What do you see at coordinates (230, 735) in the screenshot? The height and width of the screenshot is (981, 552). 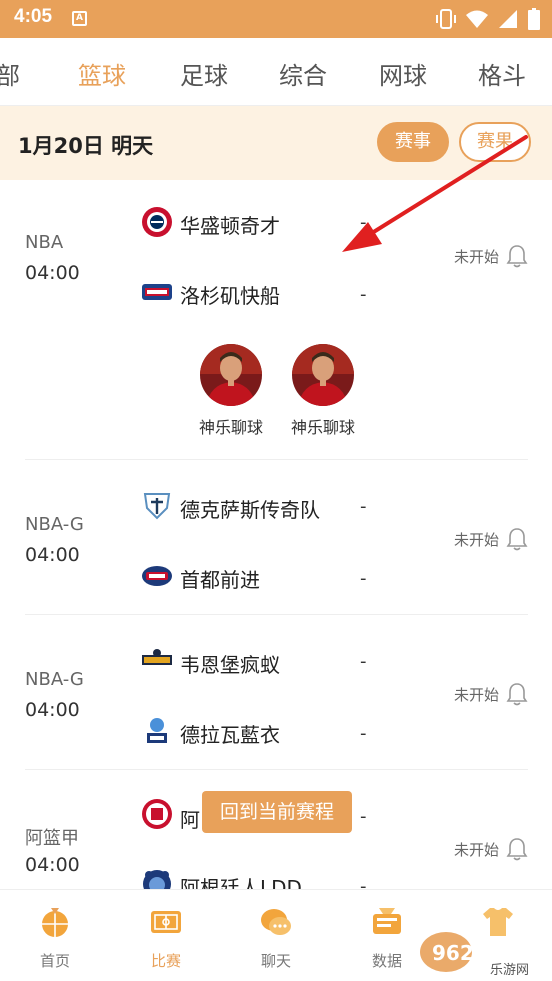 I see `away-team-name: 德拉瓦藍衣` at bounding box center [230, 735].